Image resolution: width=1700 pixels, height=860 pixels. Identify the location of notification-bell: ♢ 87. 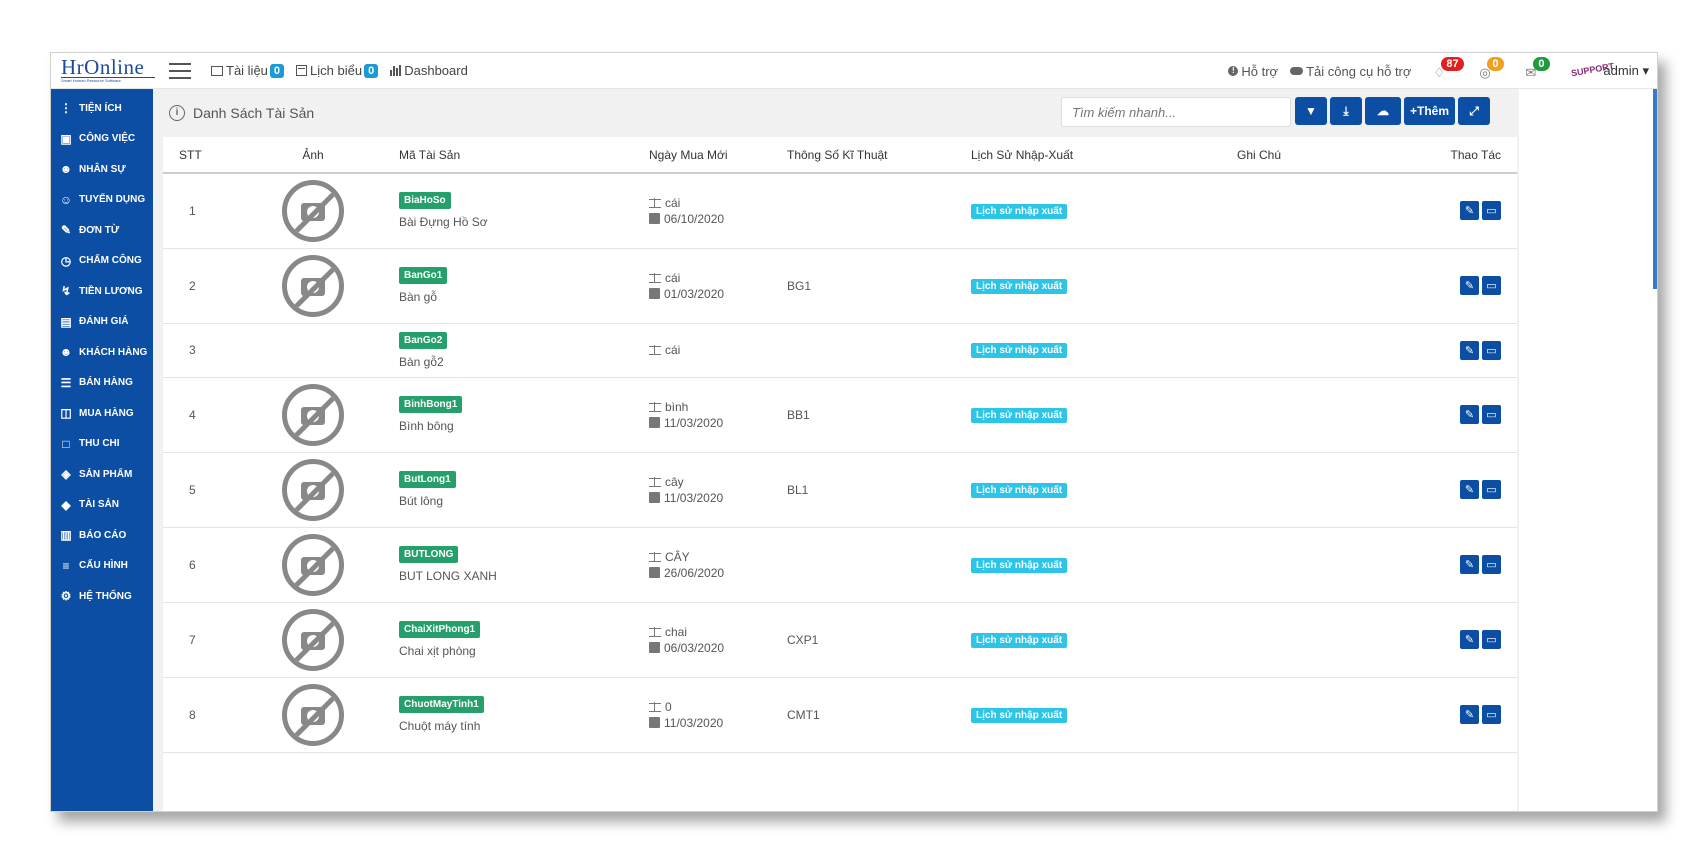
(1448, 69).